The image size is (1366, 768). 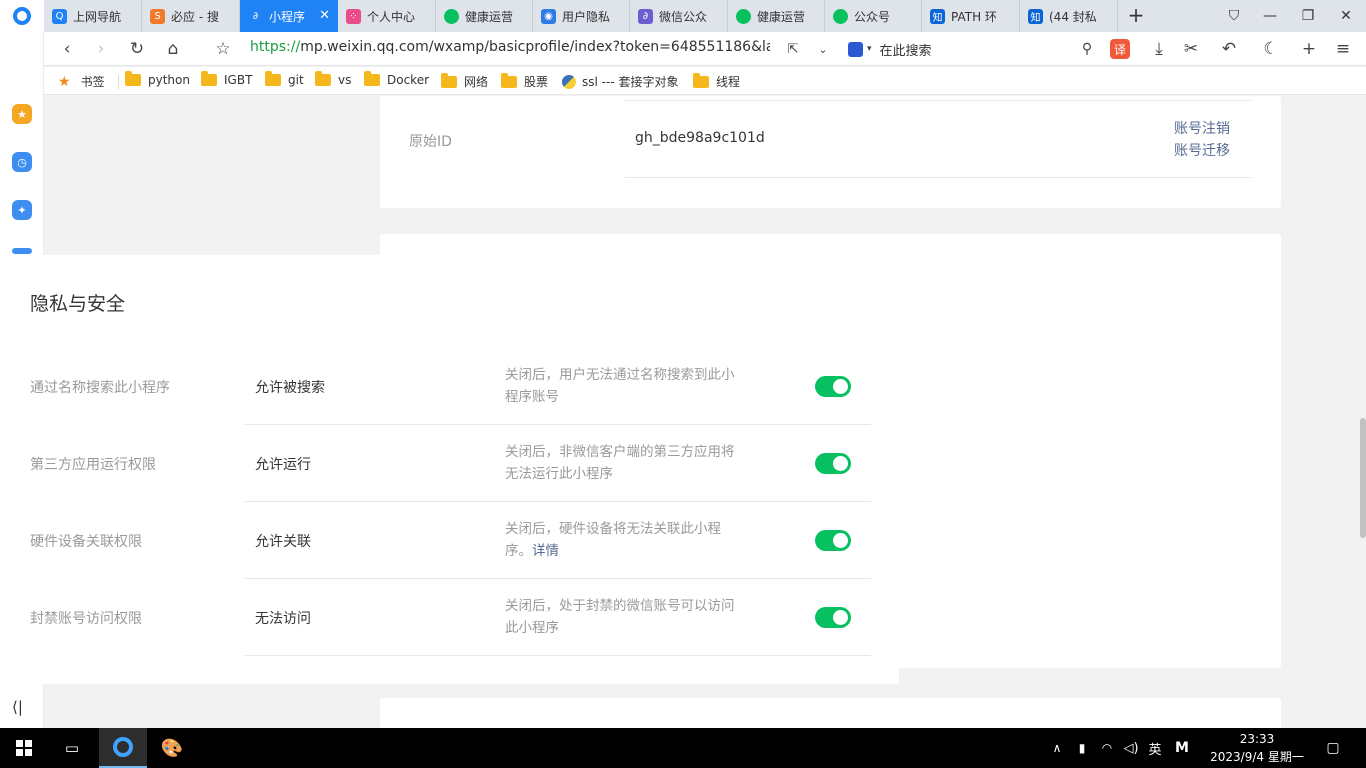 I want to click on tools-icon: ✦, so click(x=22, y=210).